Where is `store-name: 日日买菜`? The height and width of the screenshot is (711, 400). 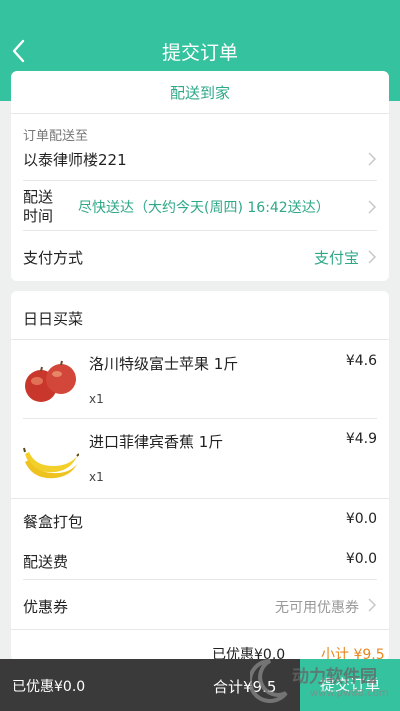
store-name: 日日买菜 is located at coordinates (53, 319).